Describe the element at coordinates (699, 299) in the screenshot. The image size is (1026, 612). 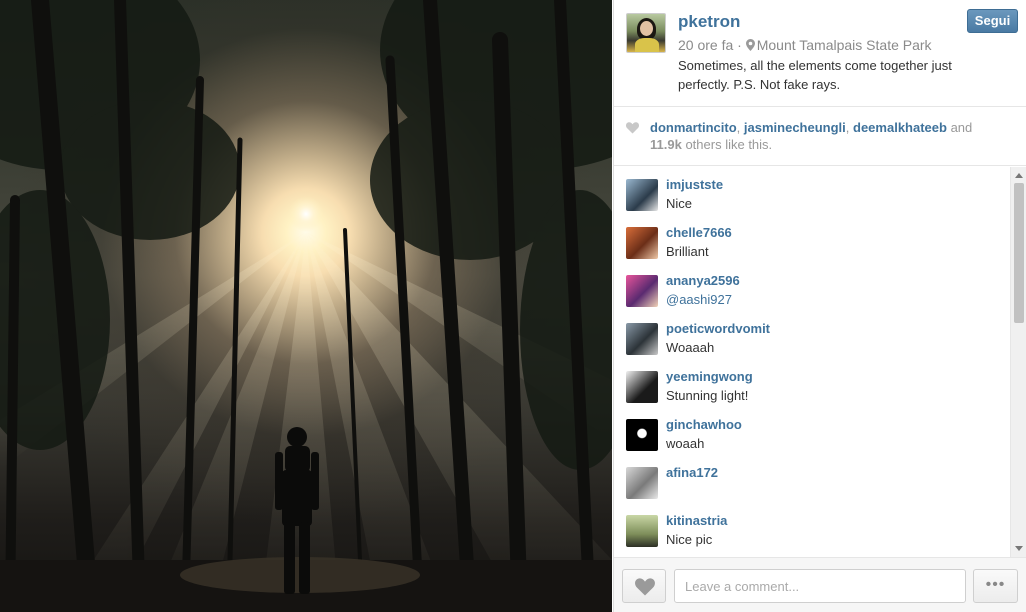
I see `comment-mention-link: @aashi927` at that location.